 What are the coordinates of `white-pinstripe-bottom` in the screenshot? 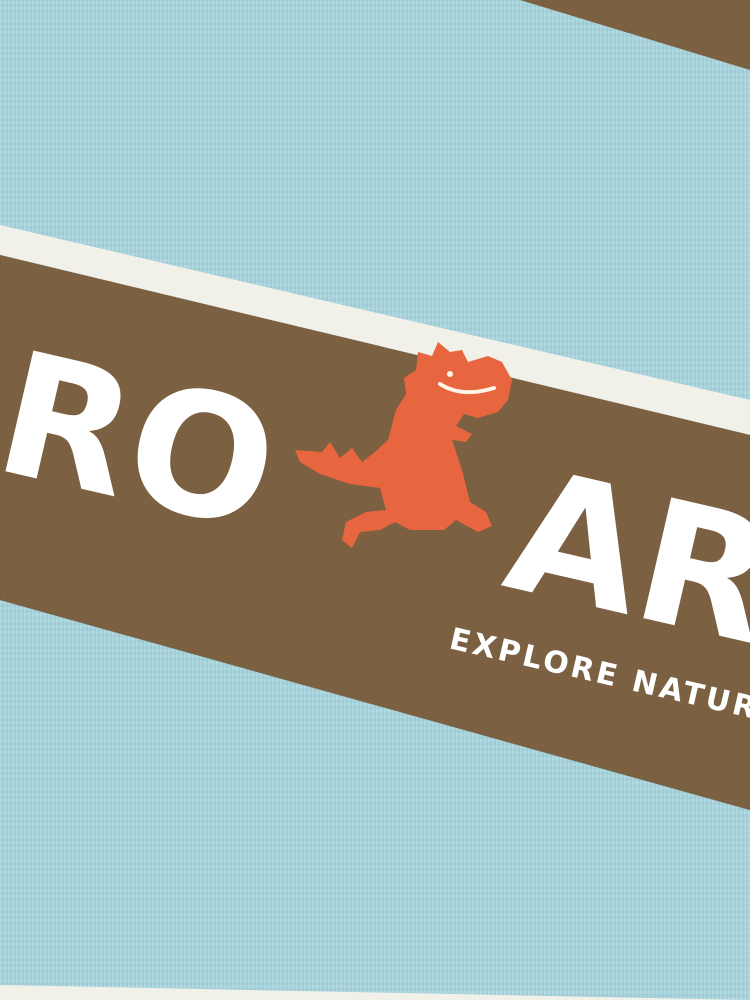 It's located at (375, 992).